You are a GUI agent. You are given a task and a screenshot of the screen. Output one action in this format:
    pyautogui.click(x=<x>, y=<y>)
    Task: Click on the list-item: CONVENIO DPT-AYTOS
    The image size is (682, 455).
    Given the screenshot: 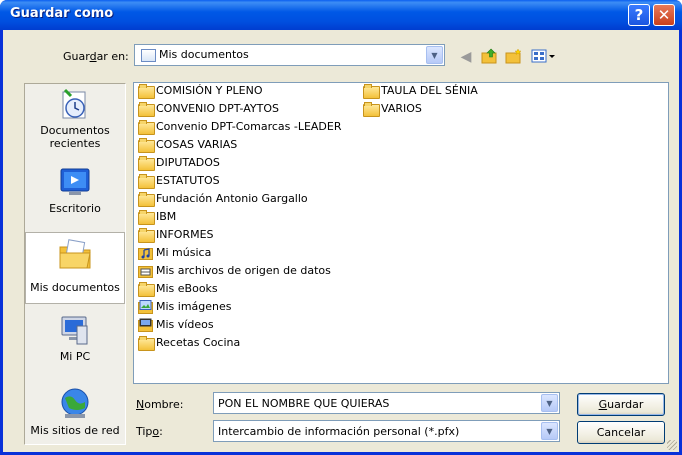 What is the action you would take?
    pyautogui.click(x=208, y=108)
    